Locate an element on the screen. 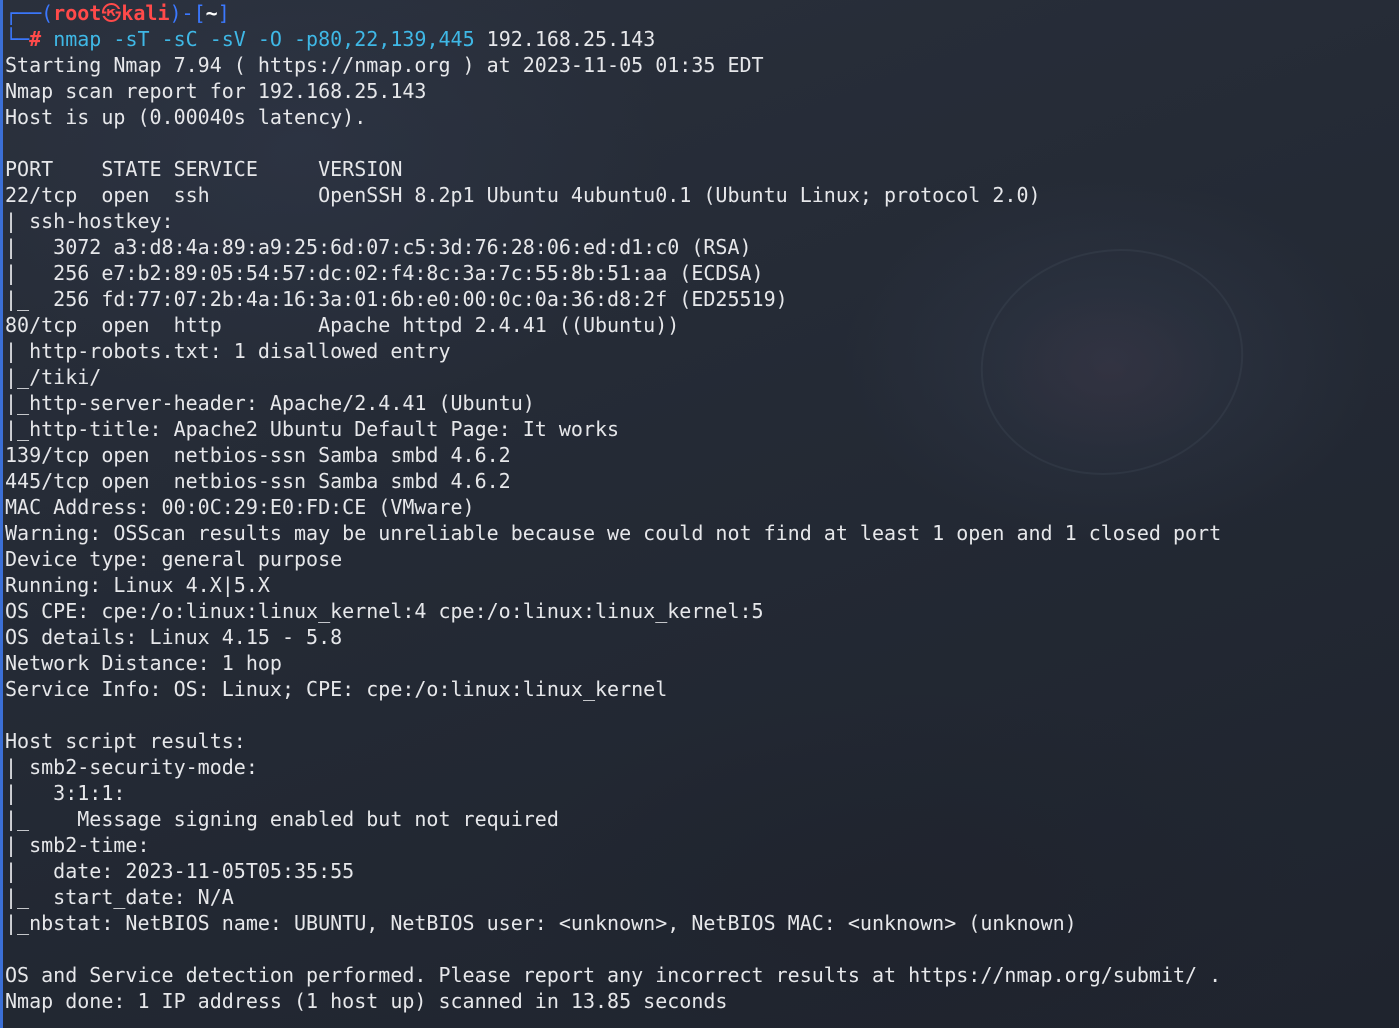 This screenshot has height=1028, width=1399. prompt-command-corner: └─ is located at coordinates (17, 39).